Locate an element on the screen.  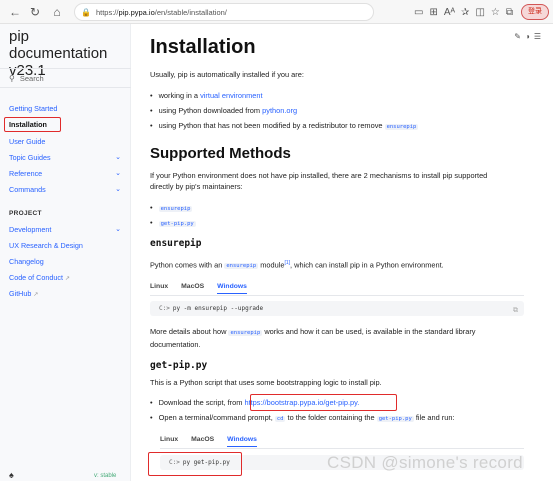
url-prefix: https:// is located at coordinates (107, 12).